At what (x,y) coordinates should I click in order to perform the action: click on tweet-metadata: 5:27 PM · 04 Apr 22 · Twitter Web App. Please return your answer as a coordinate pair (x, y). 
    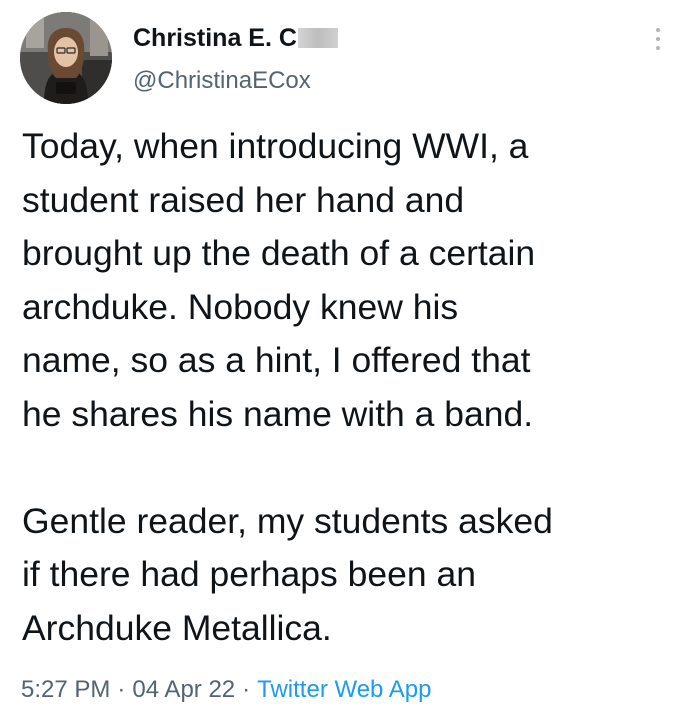
    Looking at the image, I should click on (226, 690).